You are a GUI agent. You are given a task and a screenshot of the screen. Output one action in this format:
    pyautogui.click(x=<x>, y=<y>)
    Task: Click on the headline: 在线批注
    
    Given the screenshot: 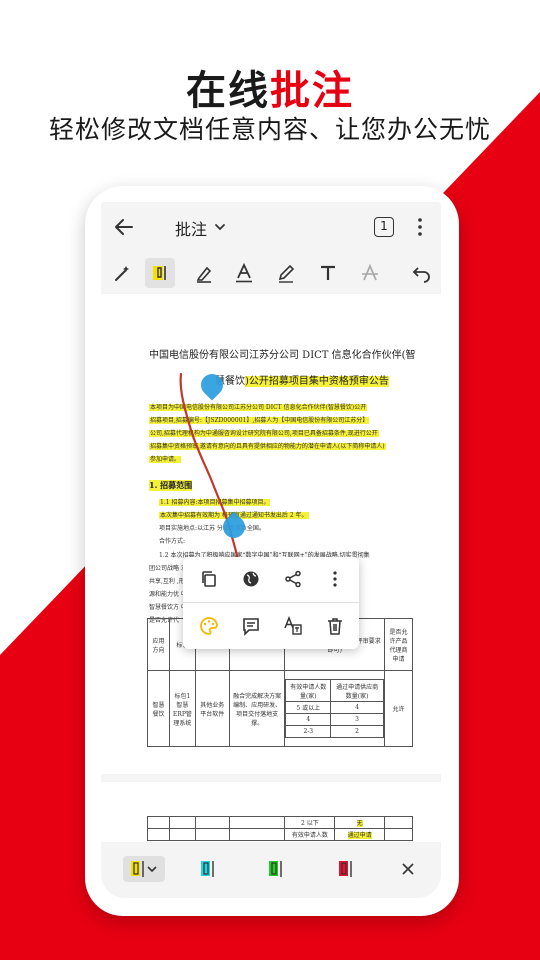 What is the action you would take?
    pyautogui.click(x=270, y=87)
    